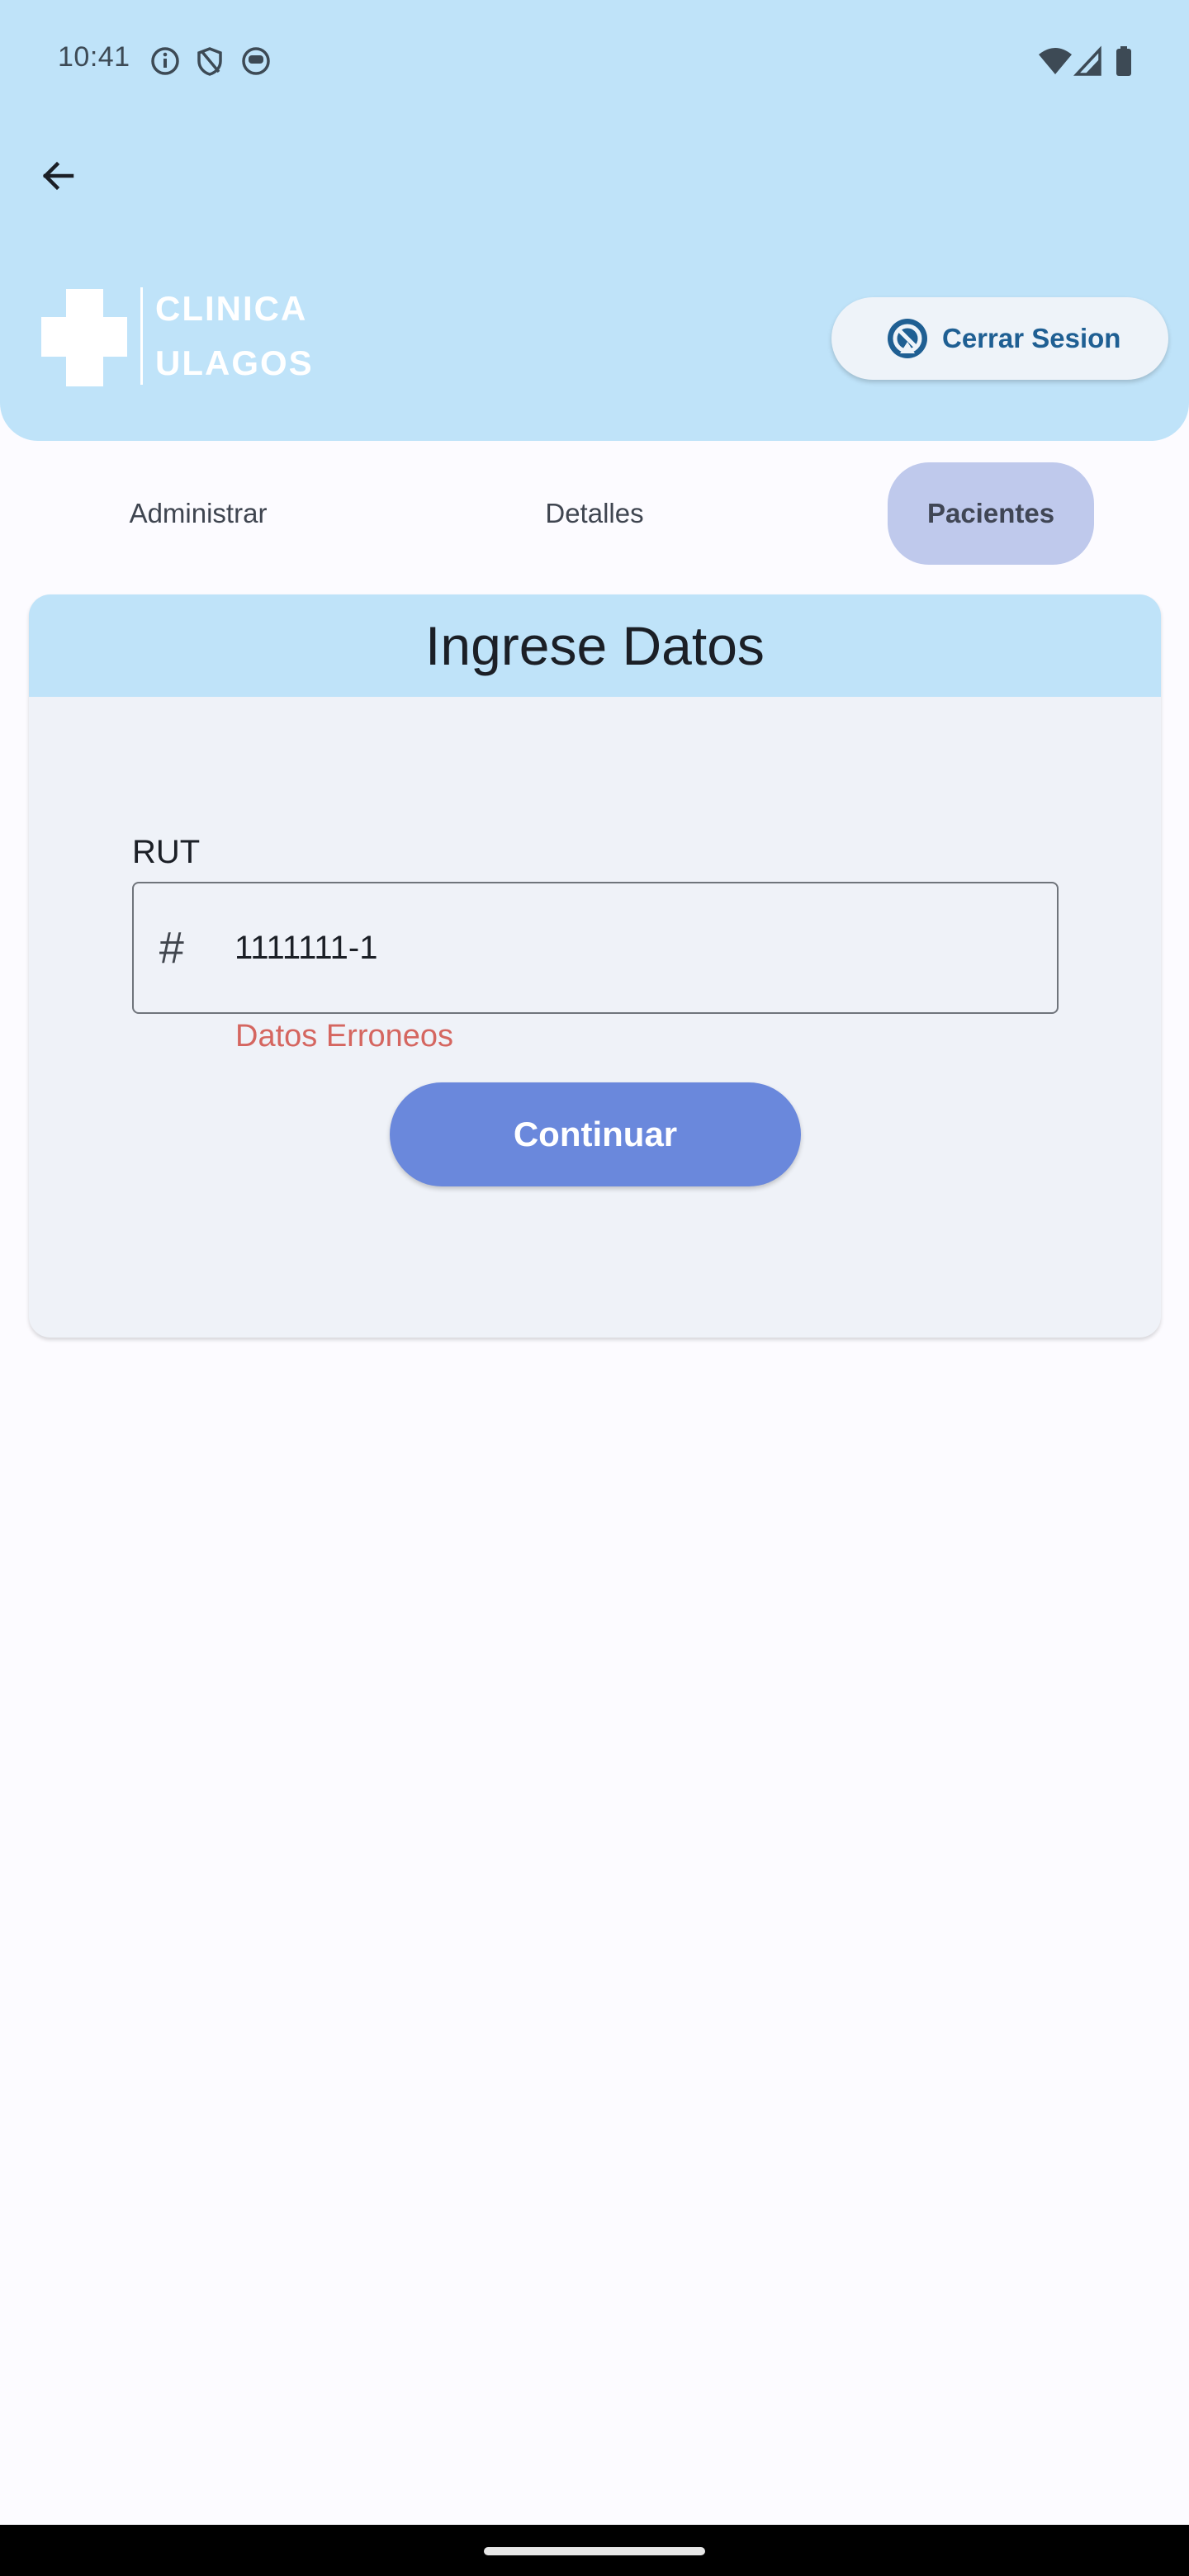 The width and height of the screenshot is (1189, 2576). I want to click on assistant-icon, so click(256, 61).